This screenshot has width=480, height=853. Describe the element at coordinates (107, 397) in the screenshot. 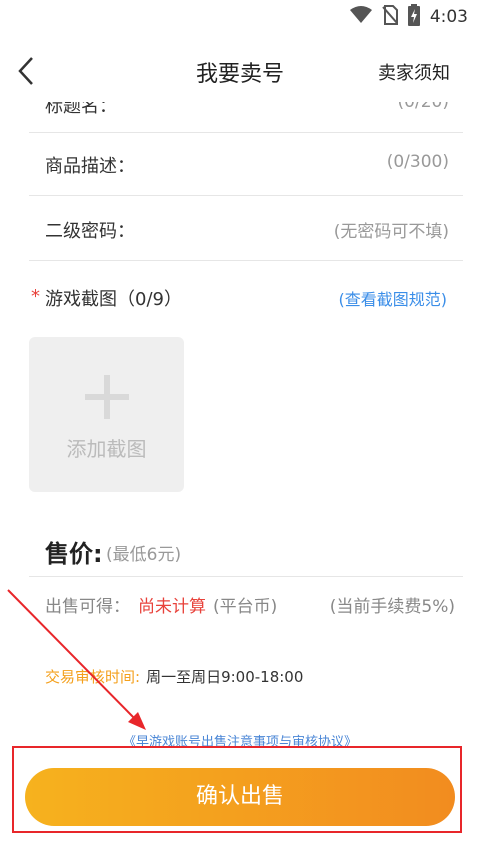

I see `plus-icon` at that location.